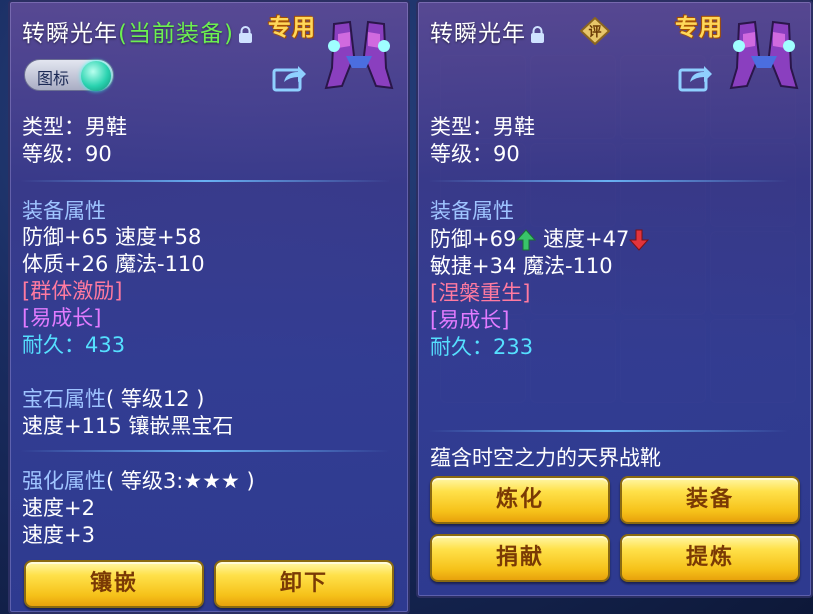  I want to click on inlay-button: 镶嵌, so click(114, 584).